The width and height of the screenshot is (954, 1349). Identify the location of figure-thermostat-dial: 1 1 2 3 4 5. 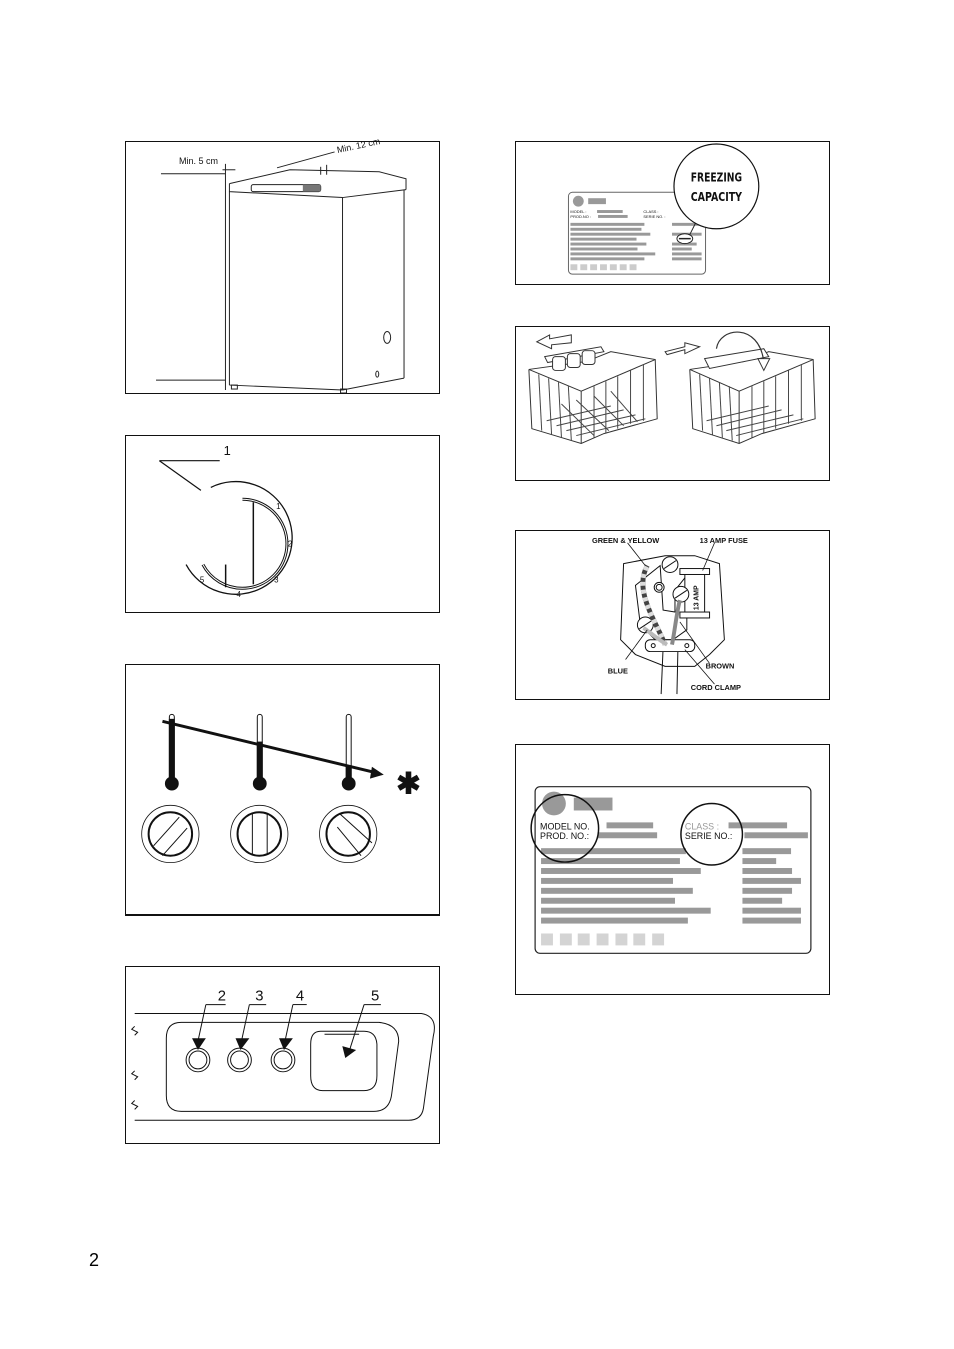
(282, 524).